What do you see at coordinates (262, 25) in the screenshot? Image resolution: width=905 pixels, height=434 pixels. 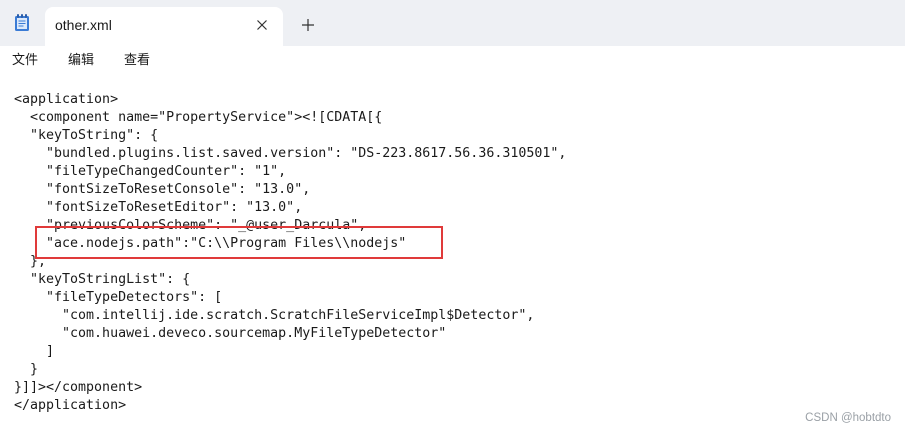 I see `close-icon` at bounding box center [262, 25].